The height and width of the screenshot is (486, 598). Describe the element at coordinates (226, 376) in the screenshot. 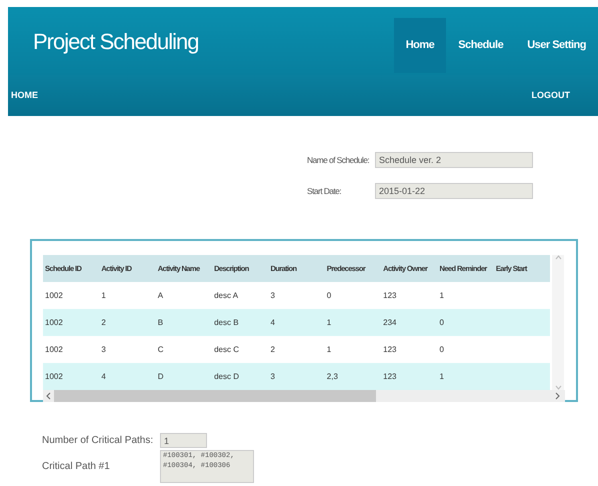

I see `table-cell: desc D` at that location.